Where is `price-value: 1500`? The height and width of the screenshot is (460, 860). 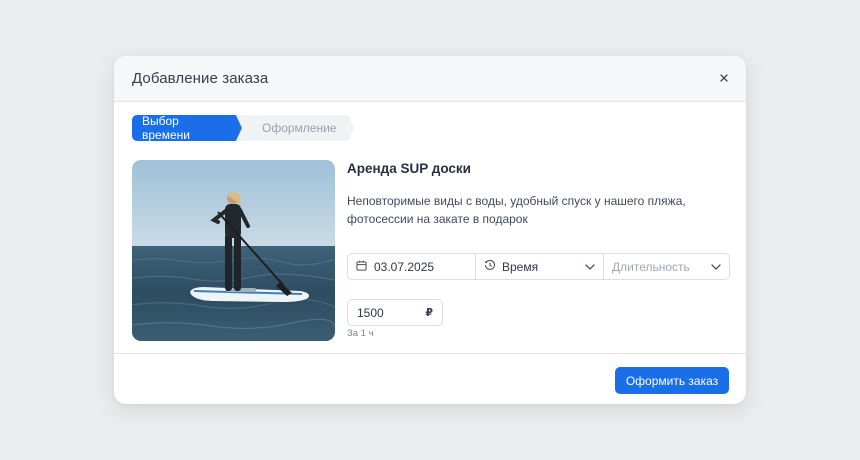
price-value: 1500 is located at coordinates (370, 312).